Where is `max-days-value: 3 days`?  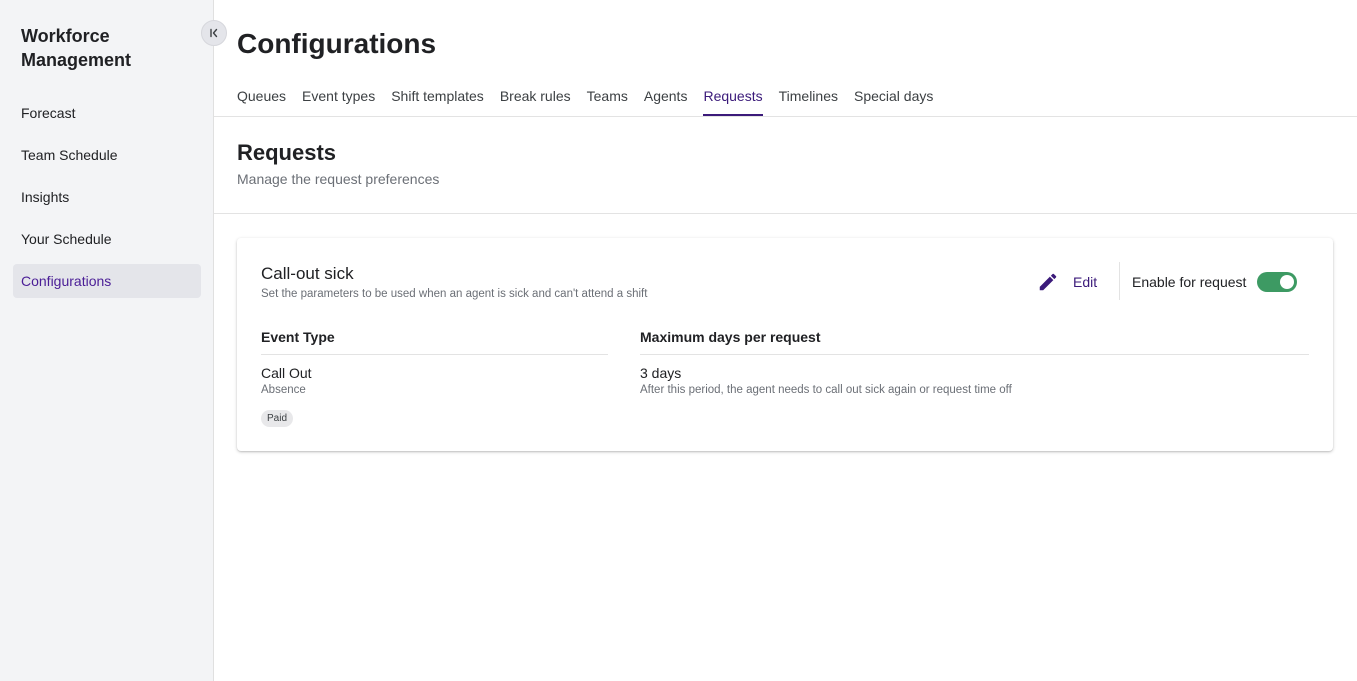 max-days-value: 3 days is located at coordinates (661, 373).